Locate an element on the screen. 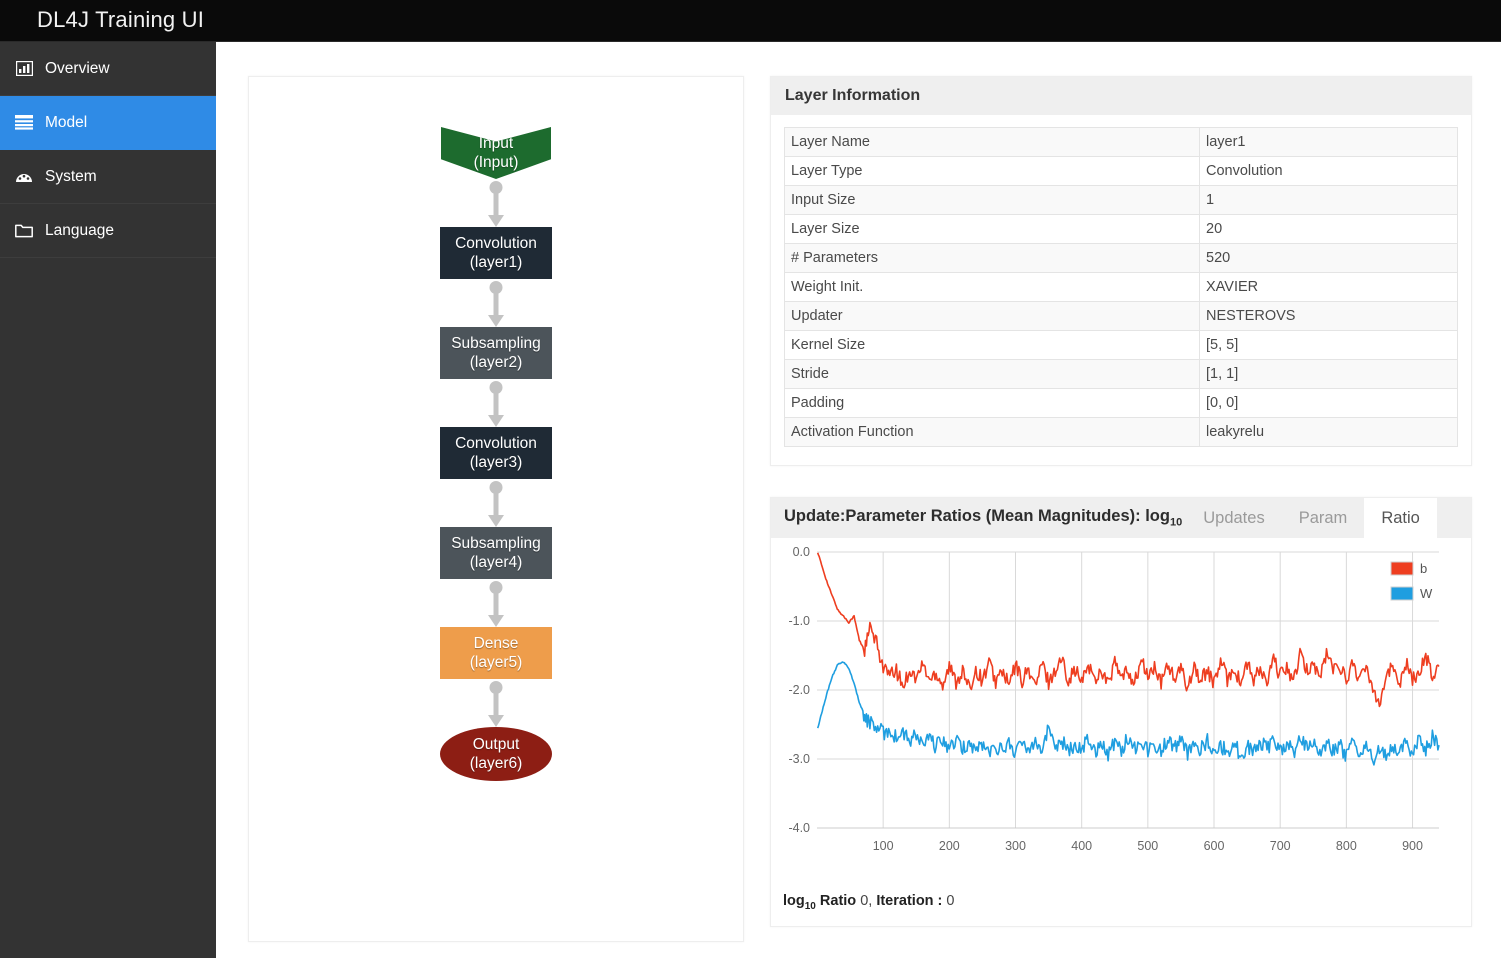 The height and width of the screenshot is (958, 1501). table-row: Activation Function leakyrelu is located at coordinates (1121, 432).